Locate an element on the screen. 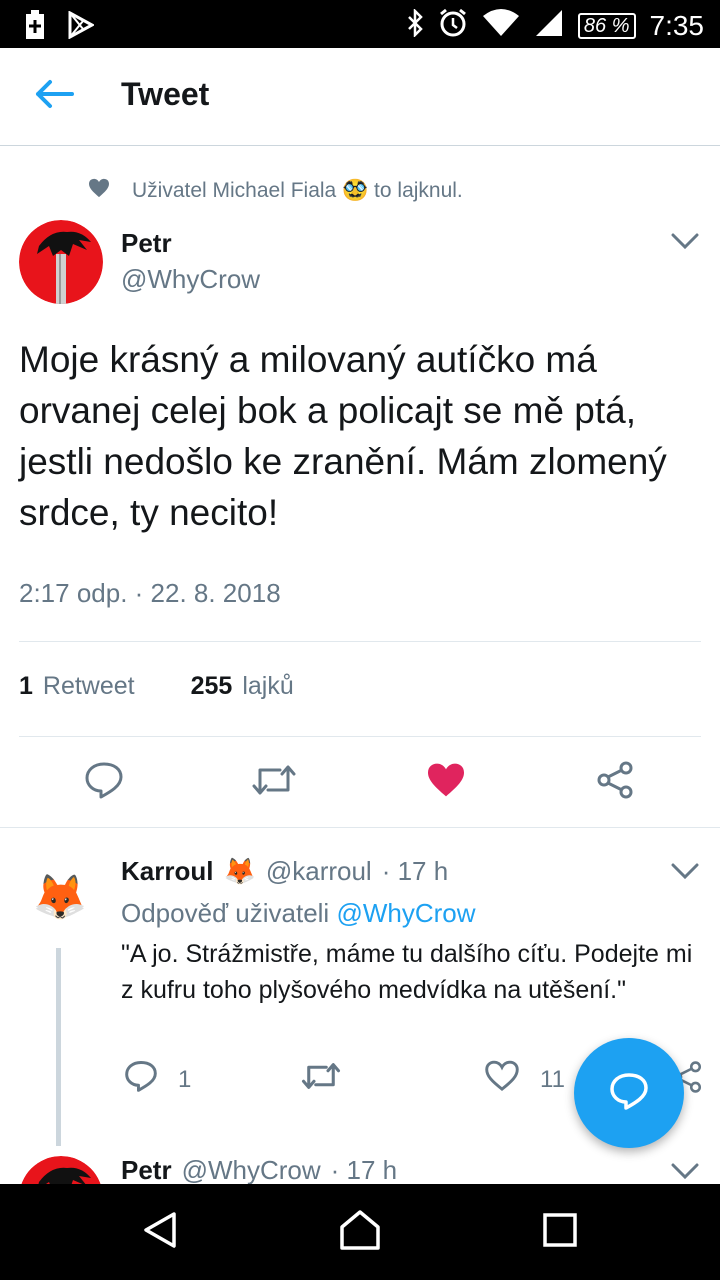 Image resolution: width=720 pixels, height=1280 pixels. arrow-left-icon is located at coordinates (54, 96).